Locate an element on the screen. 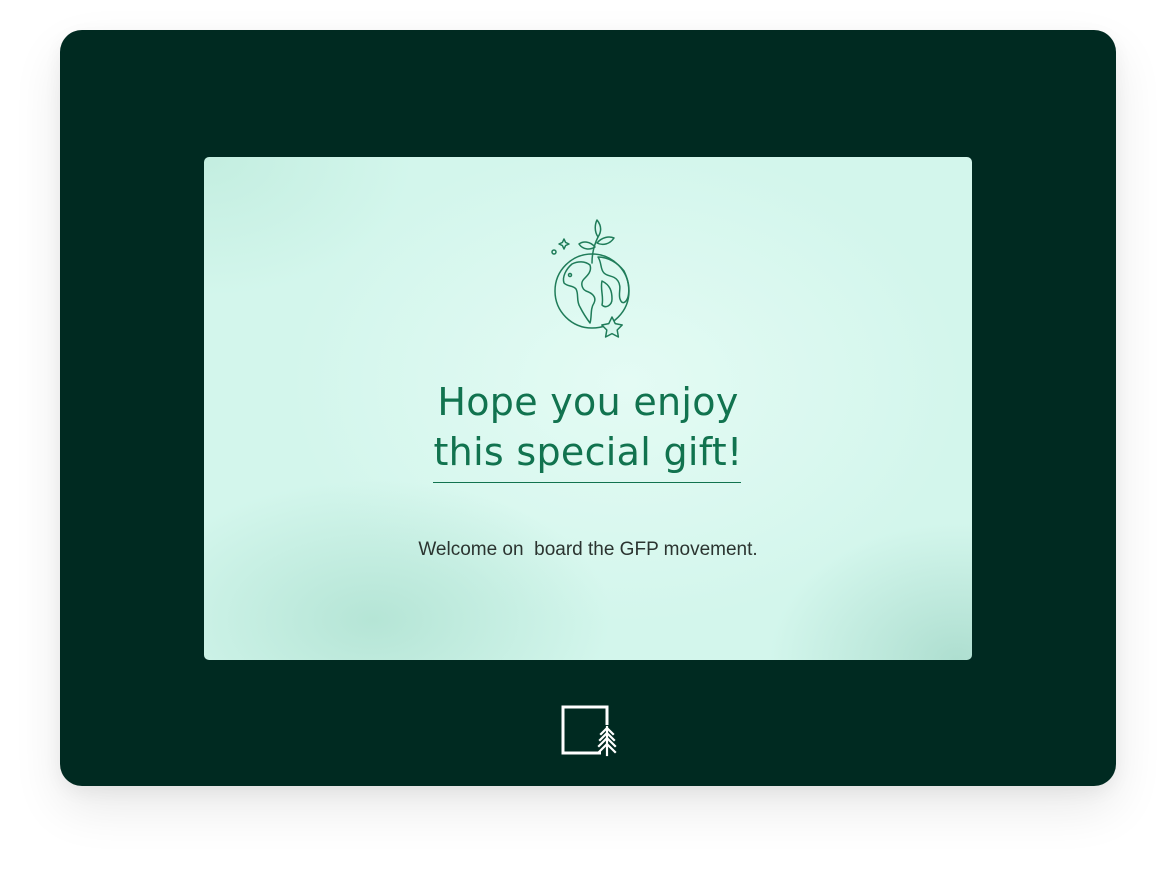 The width and height of the screenshot is (1176, 876). tree-frame-logo is located at coordinates (589, 731).